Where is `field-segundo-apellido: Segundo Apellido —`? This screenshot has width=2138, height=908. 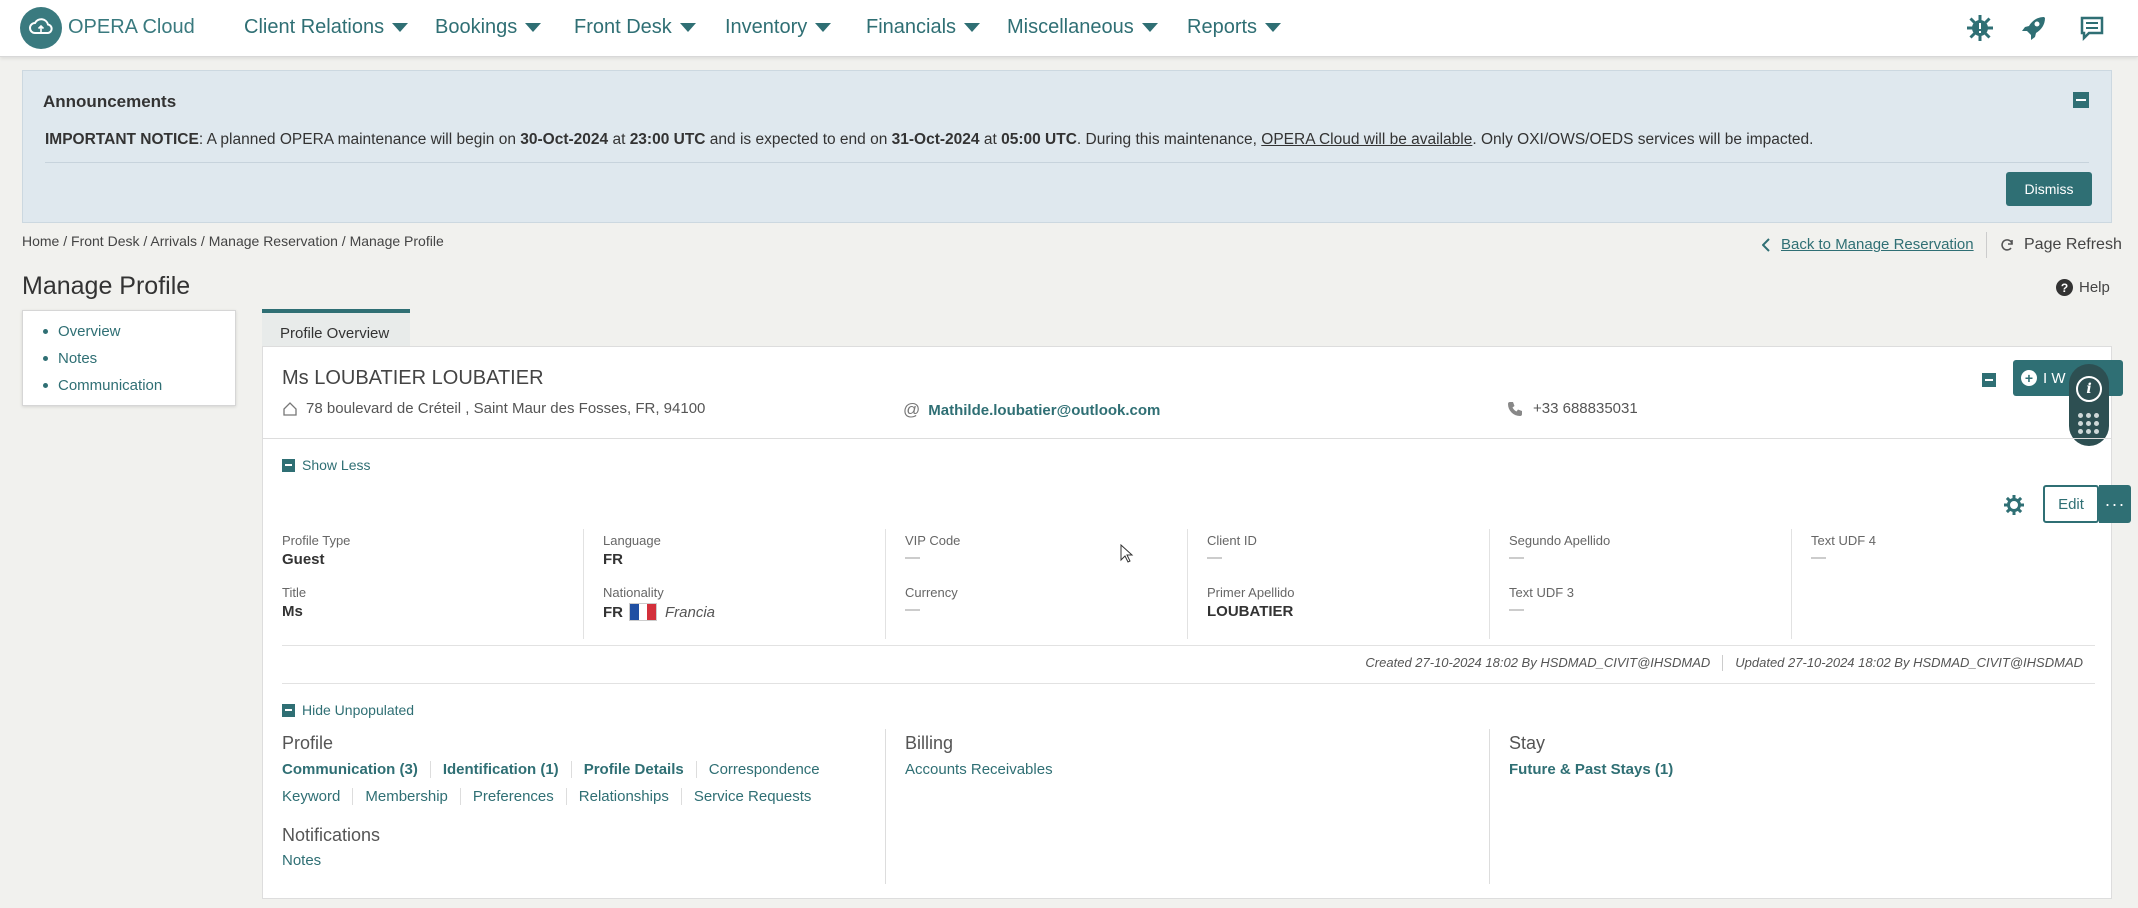 field-segundo-apellido: Segundo Apellido — is located at coordinates (1559, 549).